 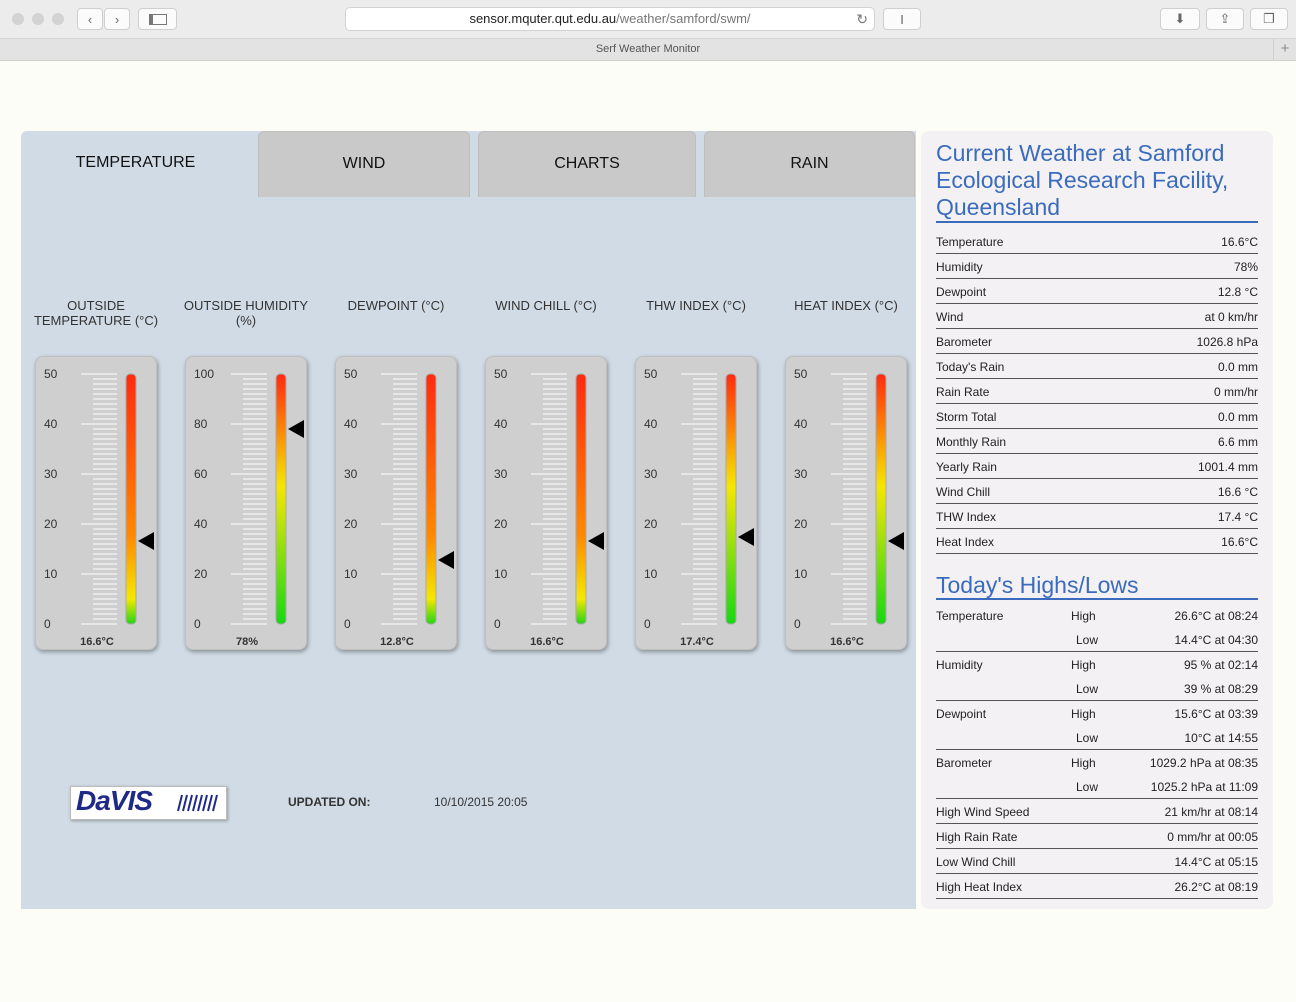 What do you see at coordinates (696, 503) in the screenshot?
I see `gauge: 0 10 20 30 40 50 17.4°C` at bounding box center [696, 503].